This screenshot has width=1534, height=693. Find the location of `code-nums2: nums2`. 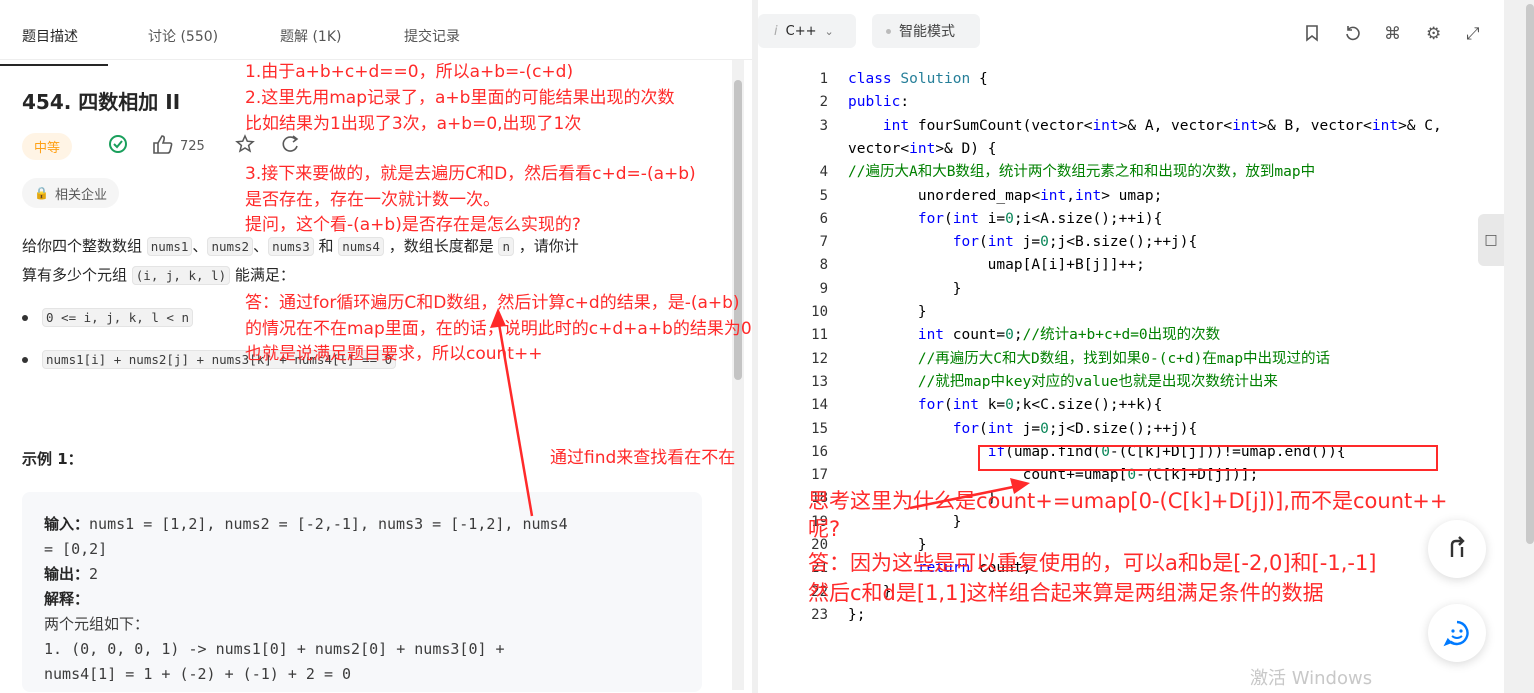

code-nums2: nums2 is located at coordinates (230, 246).